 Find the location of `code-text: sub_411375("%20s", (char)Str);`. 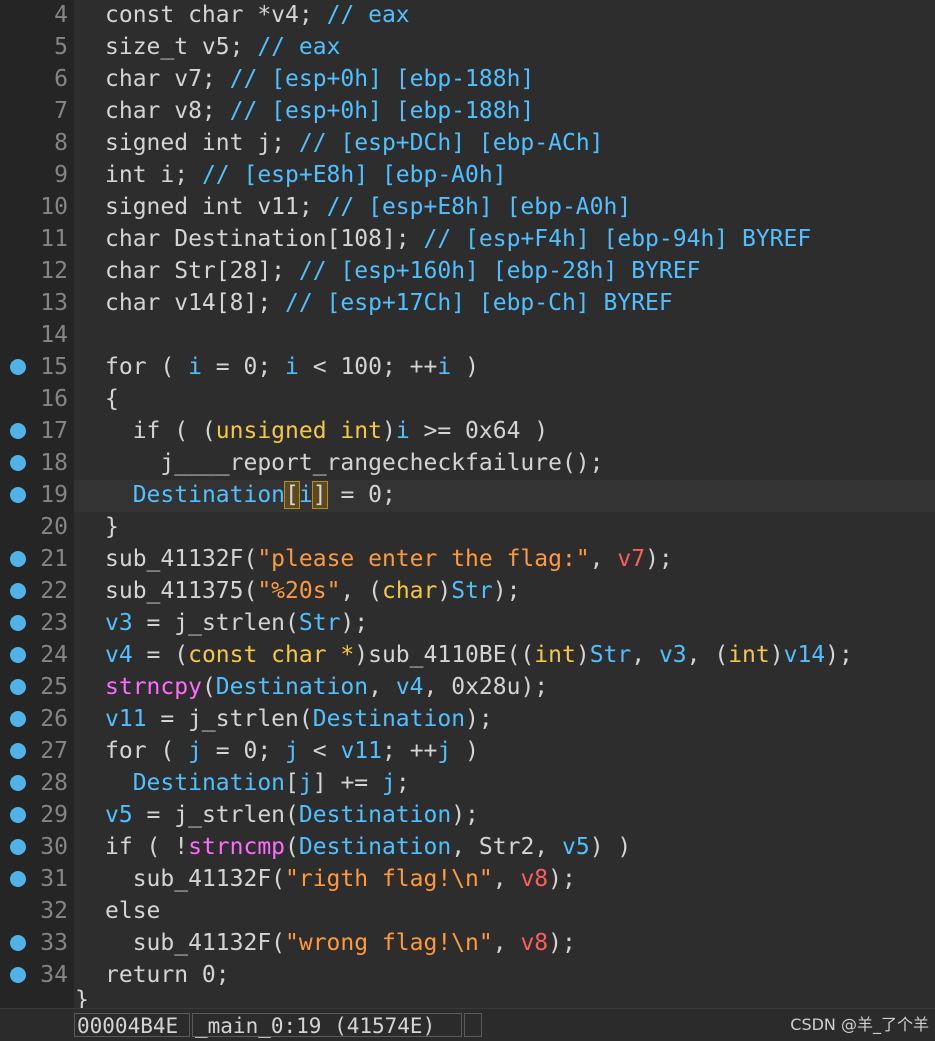

code-text: sub_411375("%20s", (char)Str); is located at coordinates (312, 591).